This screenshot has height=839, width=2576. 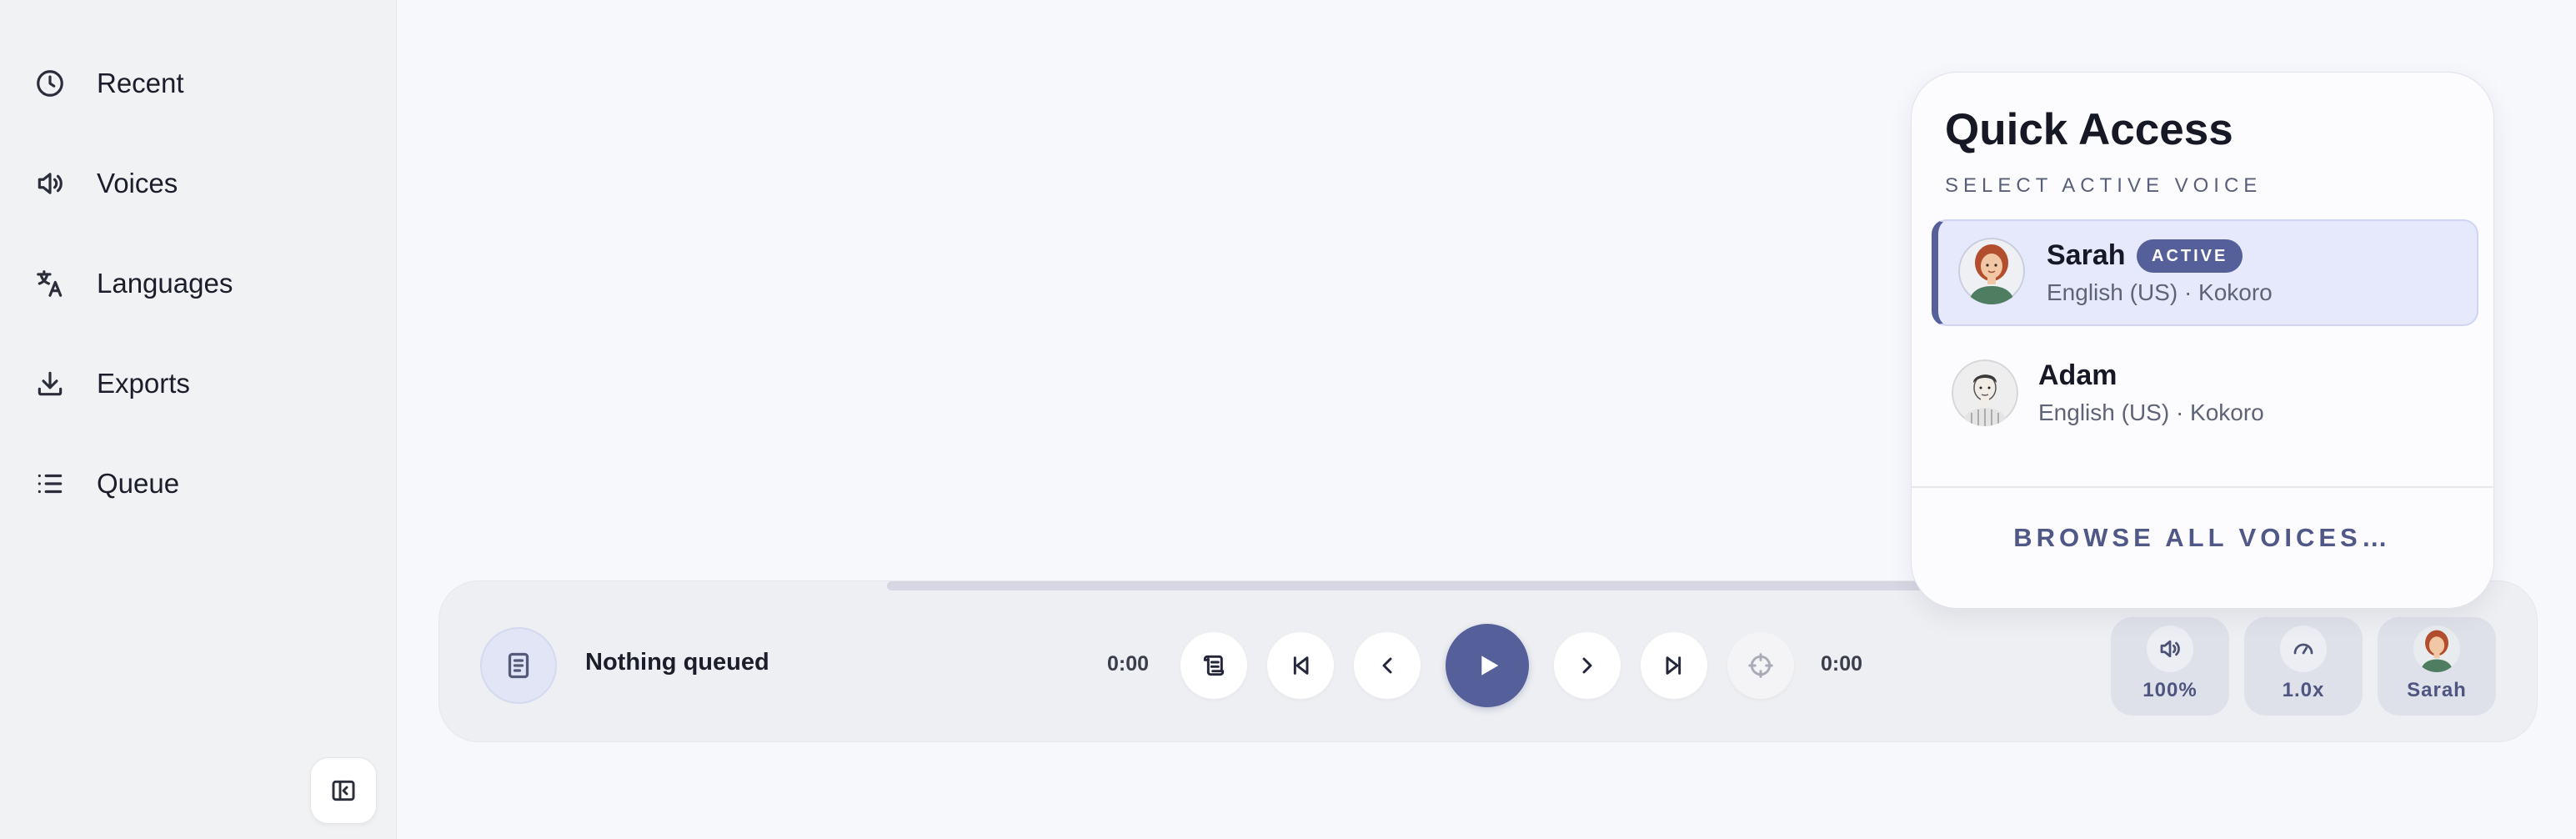 What do you see at coordinates (140, 83) in the screenshot?
I see `sidebar-item-label: Recent` at bounding box center [140, 83].